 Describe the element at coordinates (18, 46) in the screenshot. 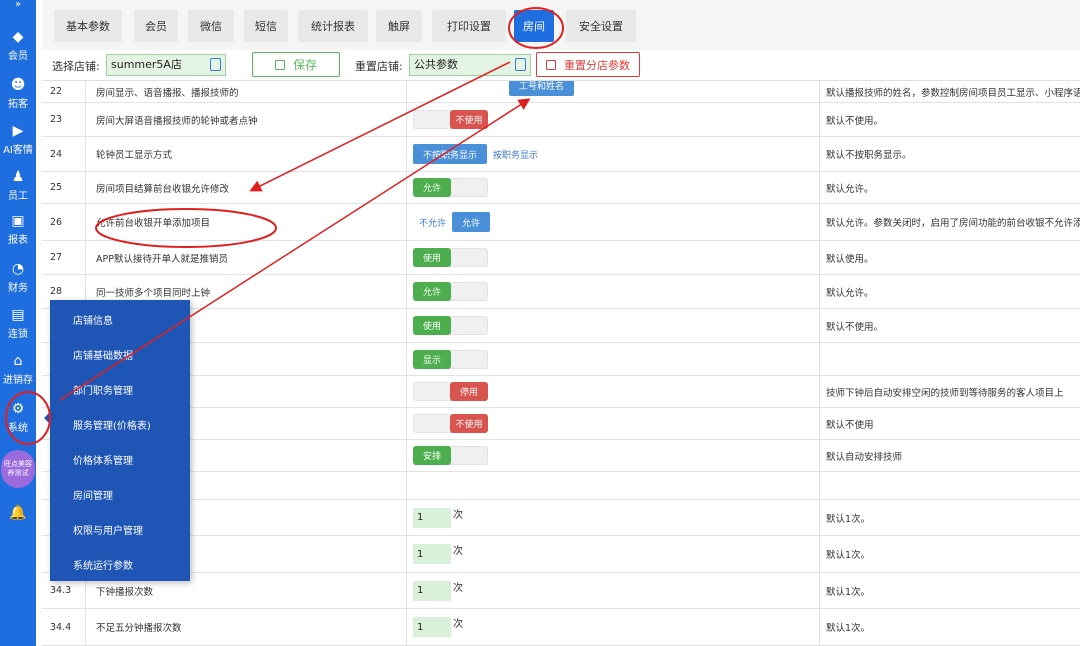

I see `sidebar-item-0: ◆ 会员` at that location.